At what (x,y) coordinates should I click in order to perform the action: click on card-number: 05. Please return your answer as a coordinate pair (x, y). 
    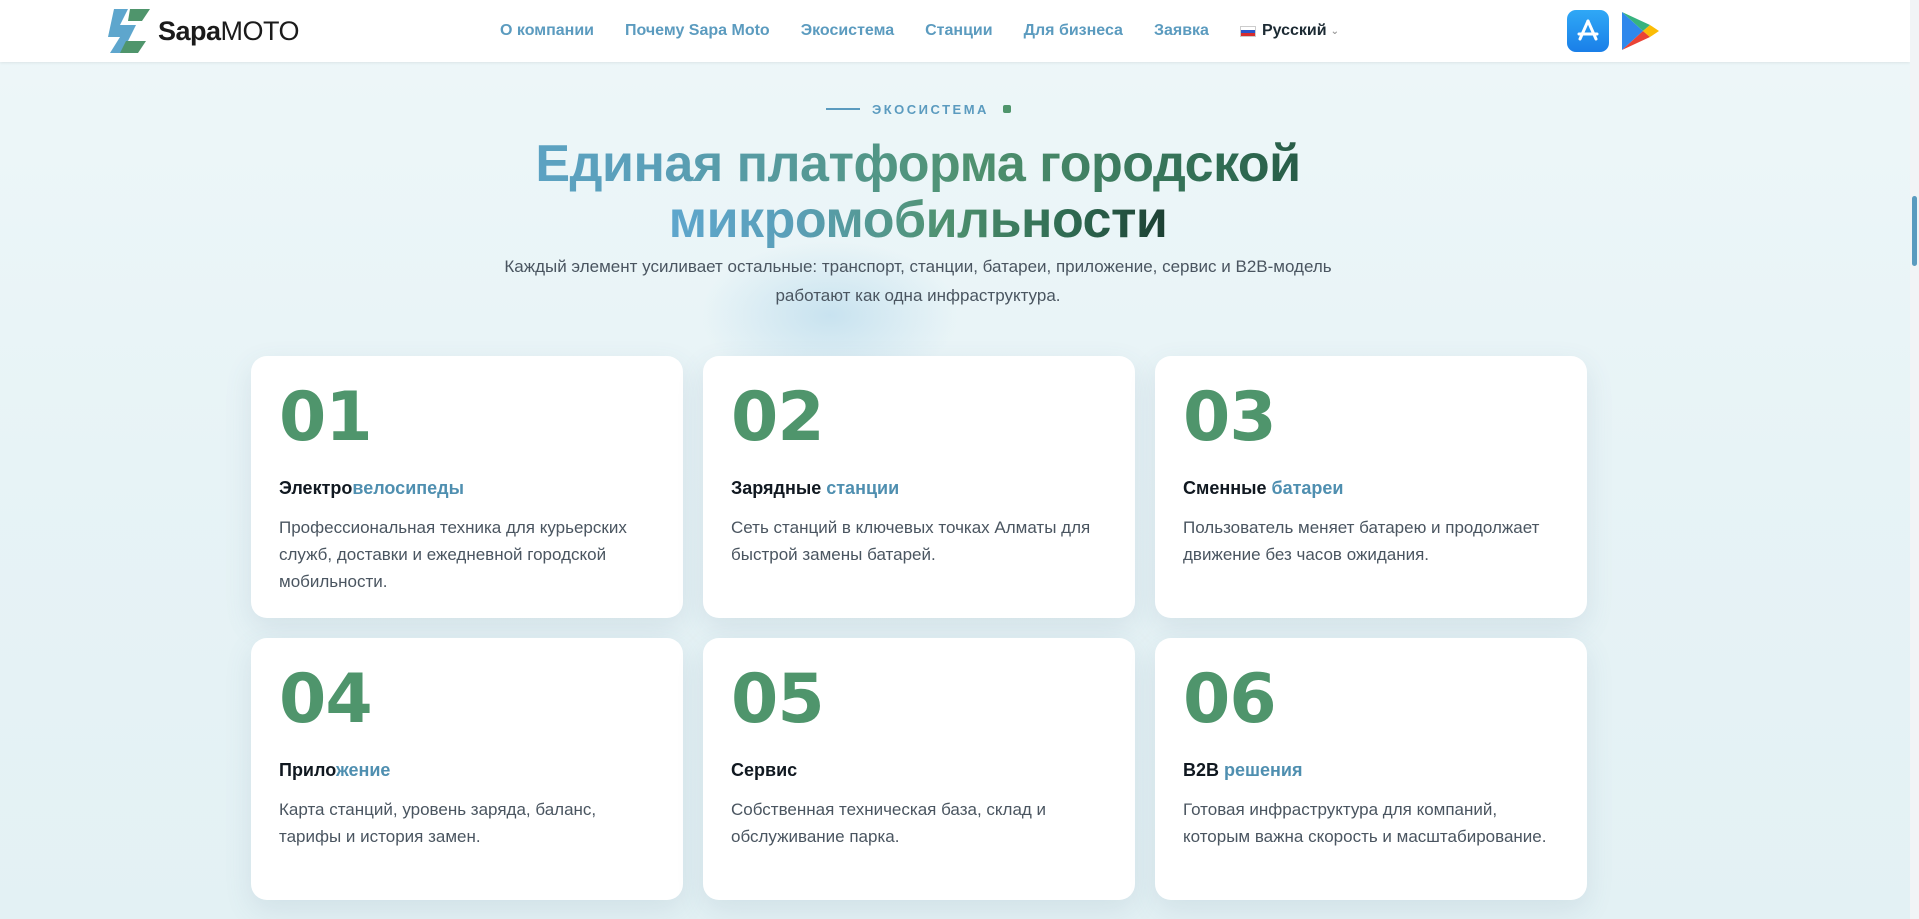
    Looking at the image, I should click on (778, 699).